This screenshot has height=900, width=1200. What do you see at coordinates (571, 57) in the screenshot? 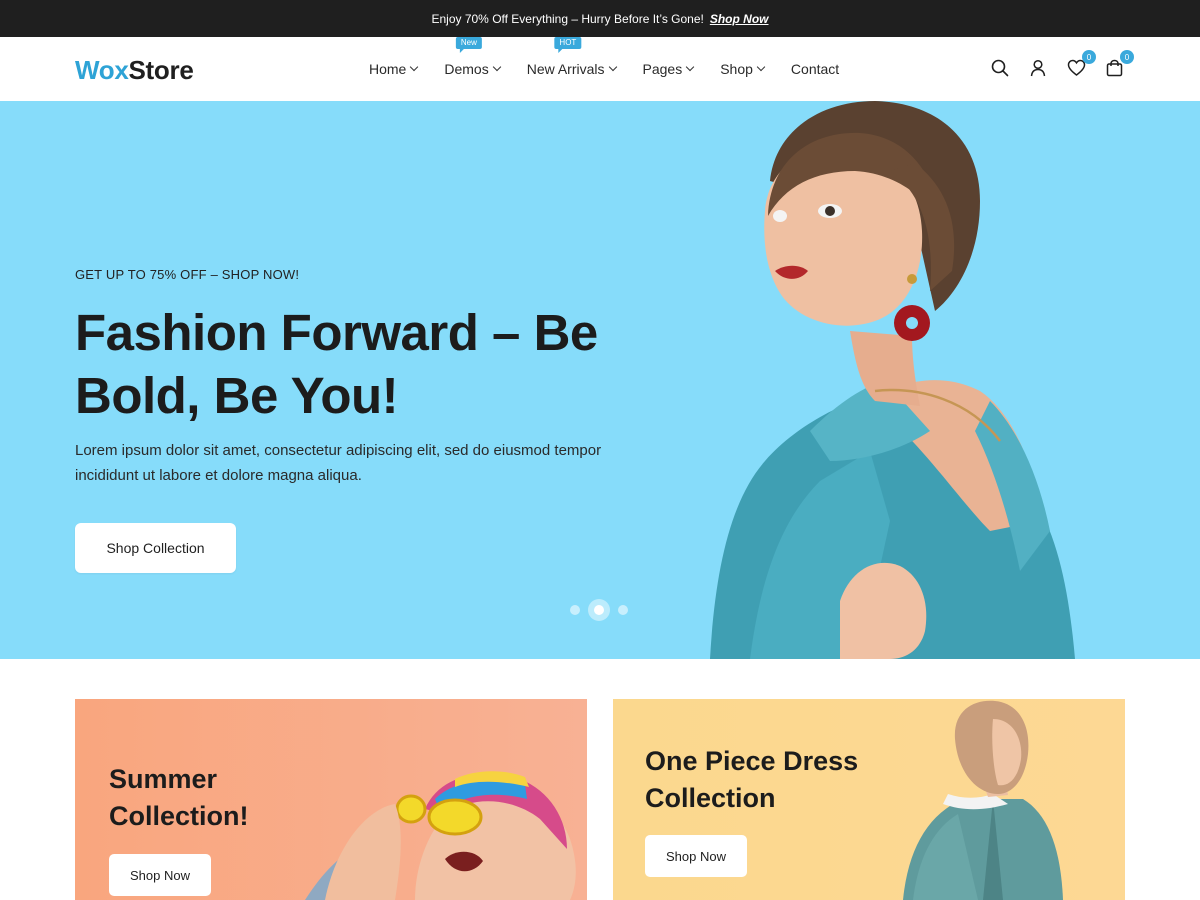
I see `nav-item-new-arrivals: HOT New Arrivals` at bounding box center [571, 57].